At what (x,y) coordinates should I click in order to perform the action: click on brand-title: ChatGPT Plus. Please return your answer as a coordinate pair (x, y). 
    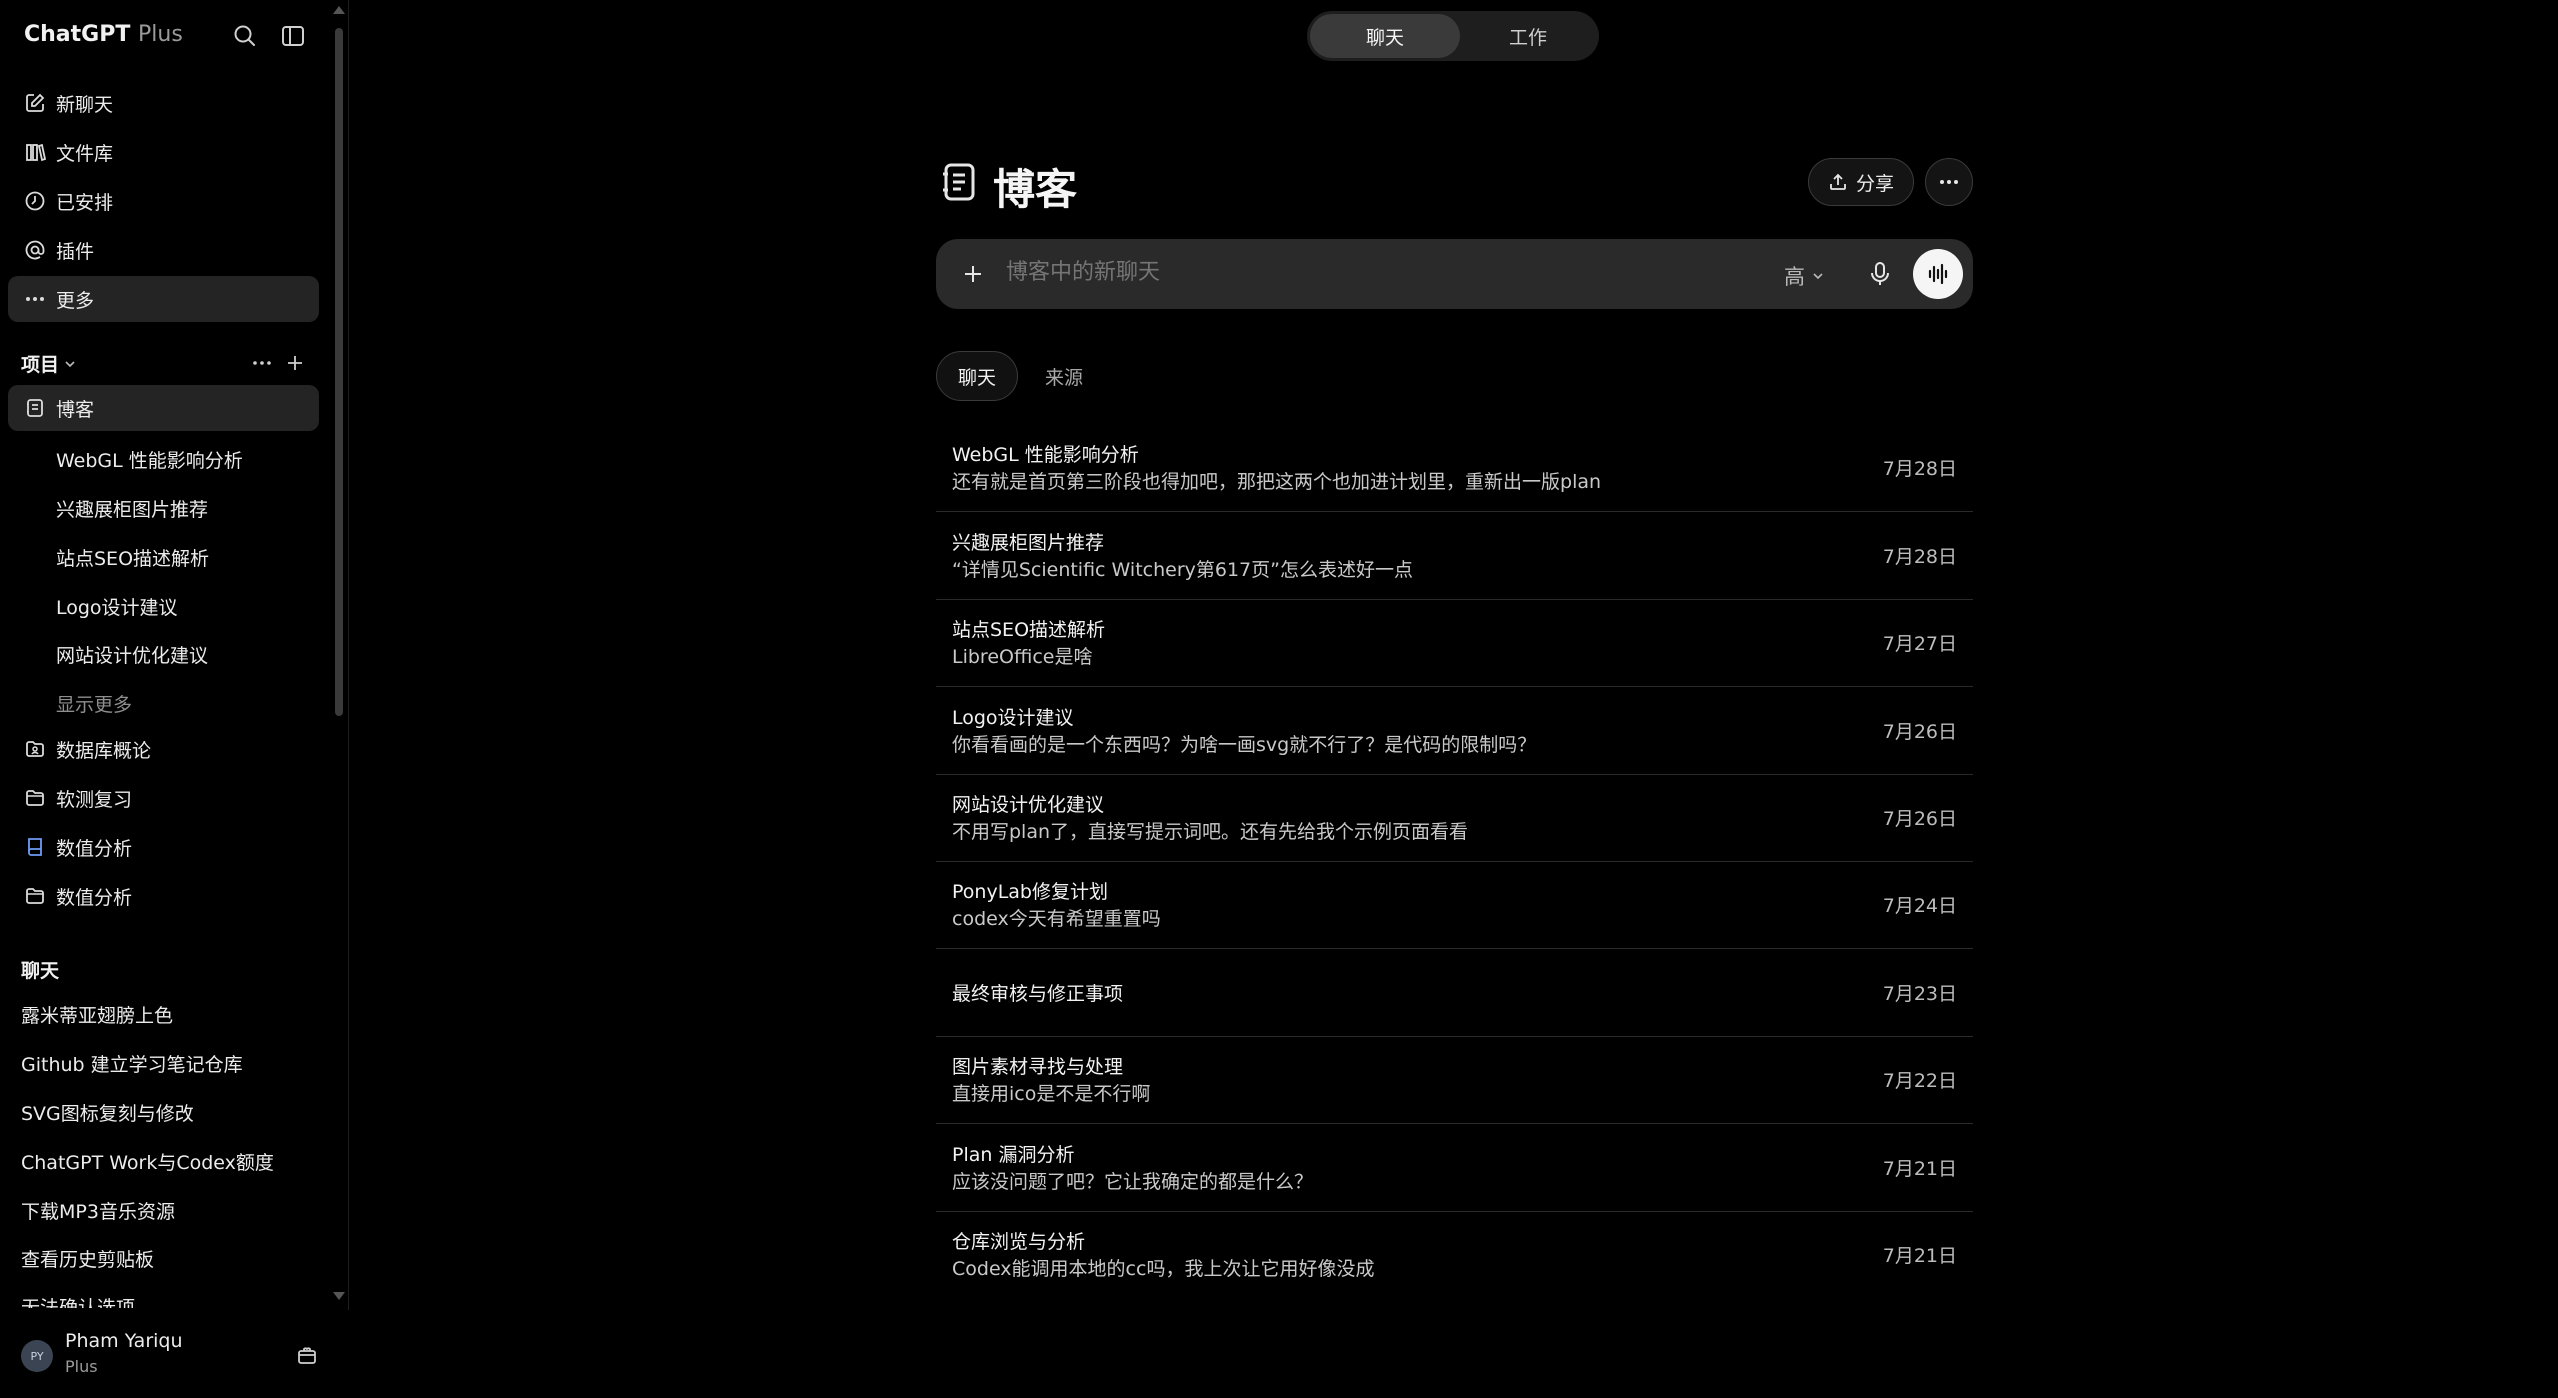
    Looking at the image, I should click on (103, 34).